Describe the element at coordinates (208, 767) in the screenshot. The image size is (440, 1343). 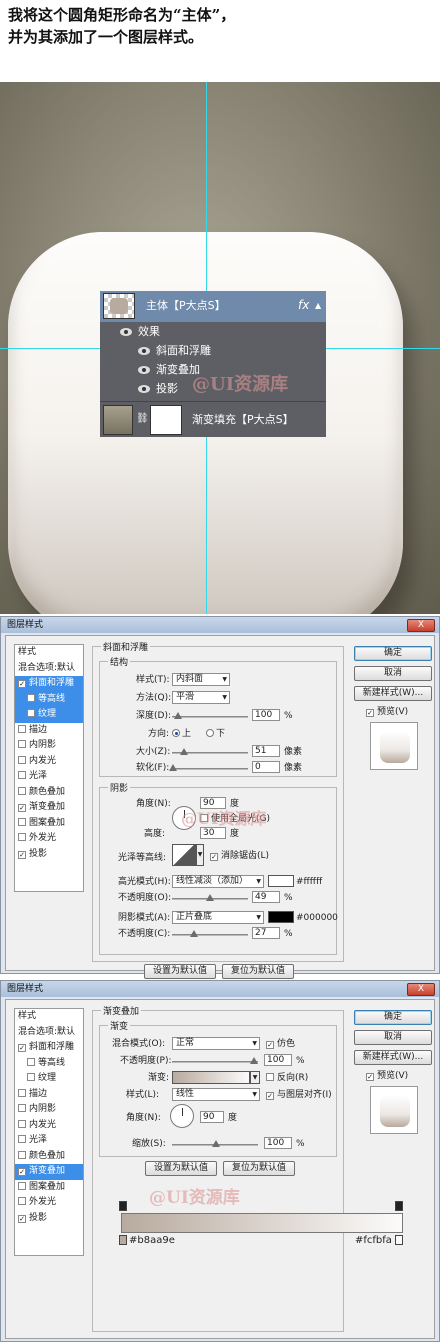
I see `soften-slider` at that location.